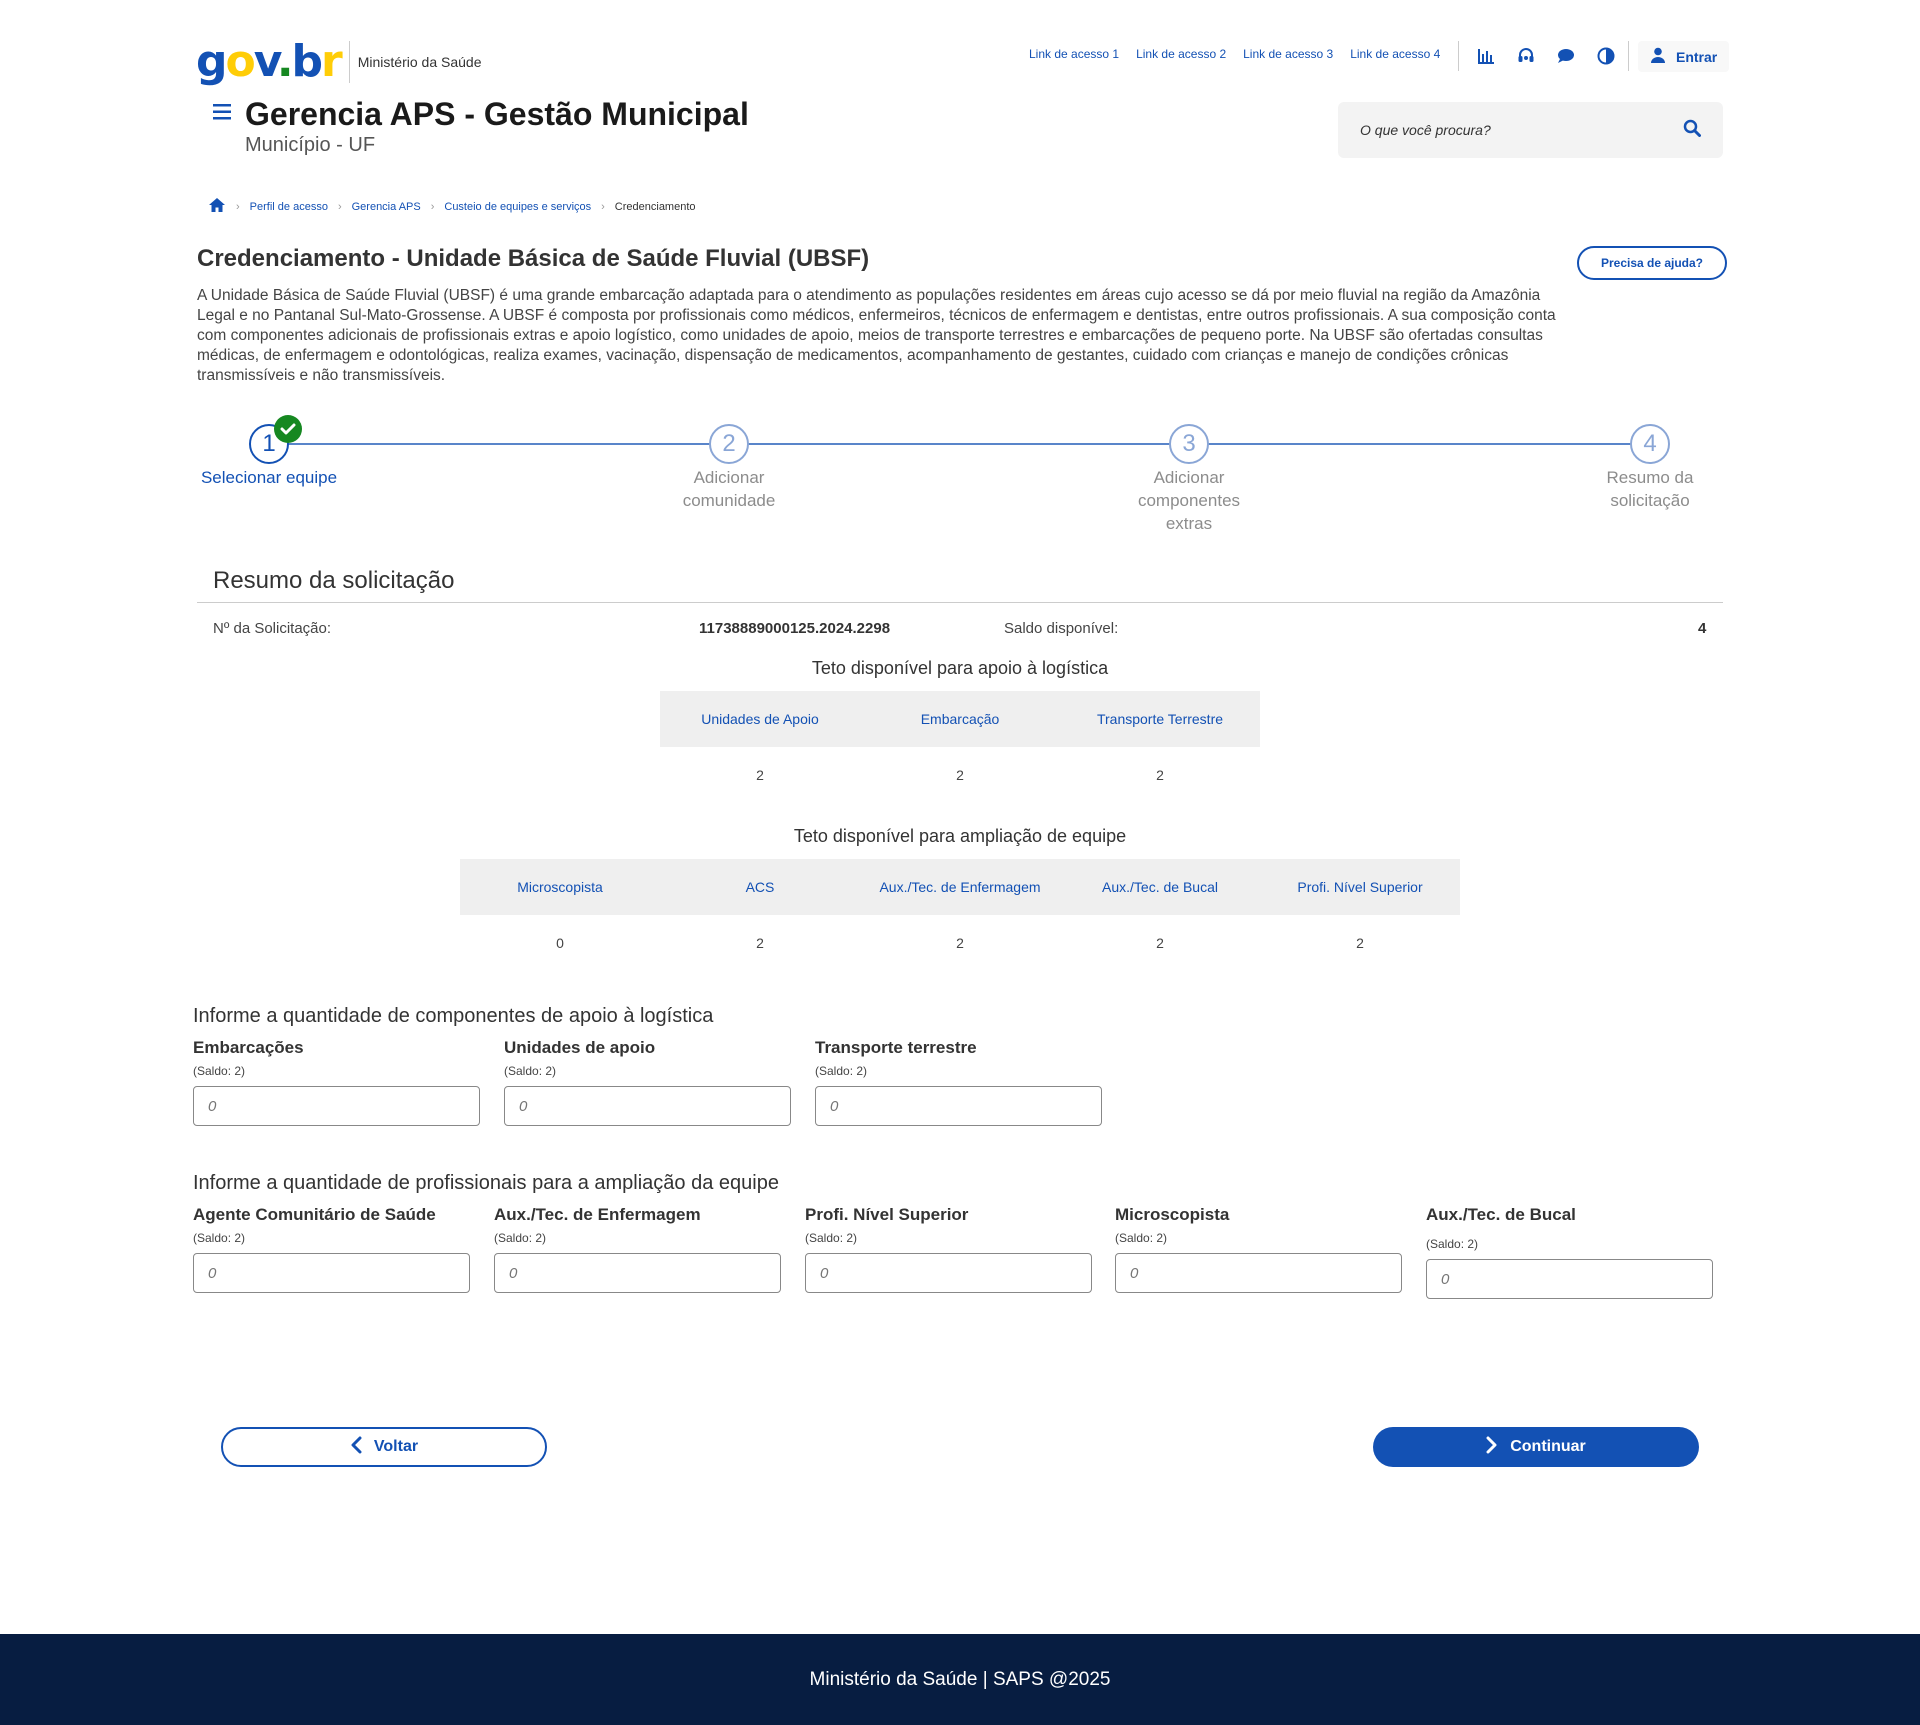 The width and height of the screenshot is (1920, 1725). Describe the element at coordinates (1546, 56) in the screenshot. I see `header-icons` at that location.